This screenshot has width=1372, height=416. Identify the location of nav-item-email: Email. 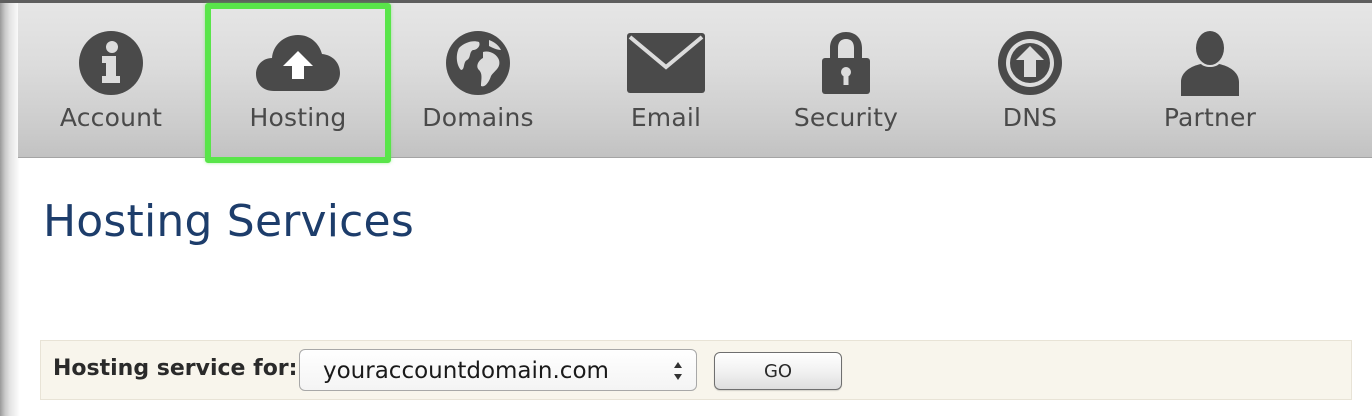
(666, 80).